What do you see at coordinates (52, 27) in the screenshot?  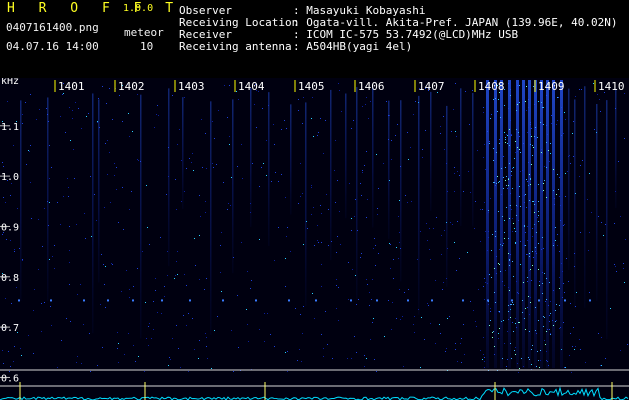 I see `file-name: 0407161400.png` at bounding box center [52, 27].